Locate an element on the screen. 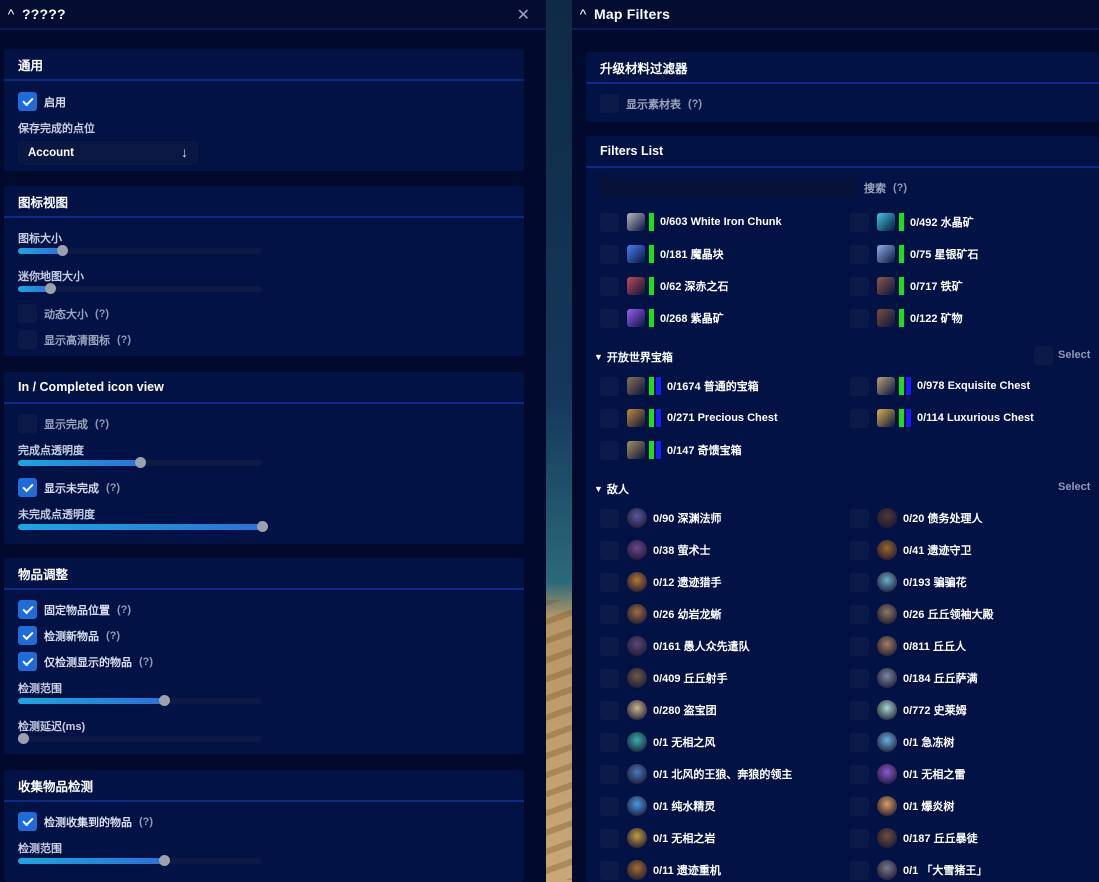 This screenshot has width=1099, height=882. detect-delay-slider is located at coordinates (139, 738).